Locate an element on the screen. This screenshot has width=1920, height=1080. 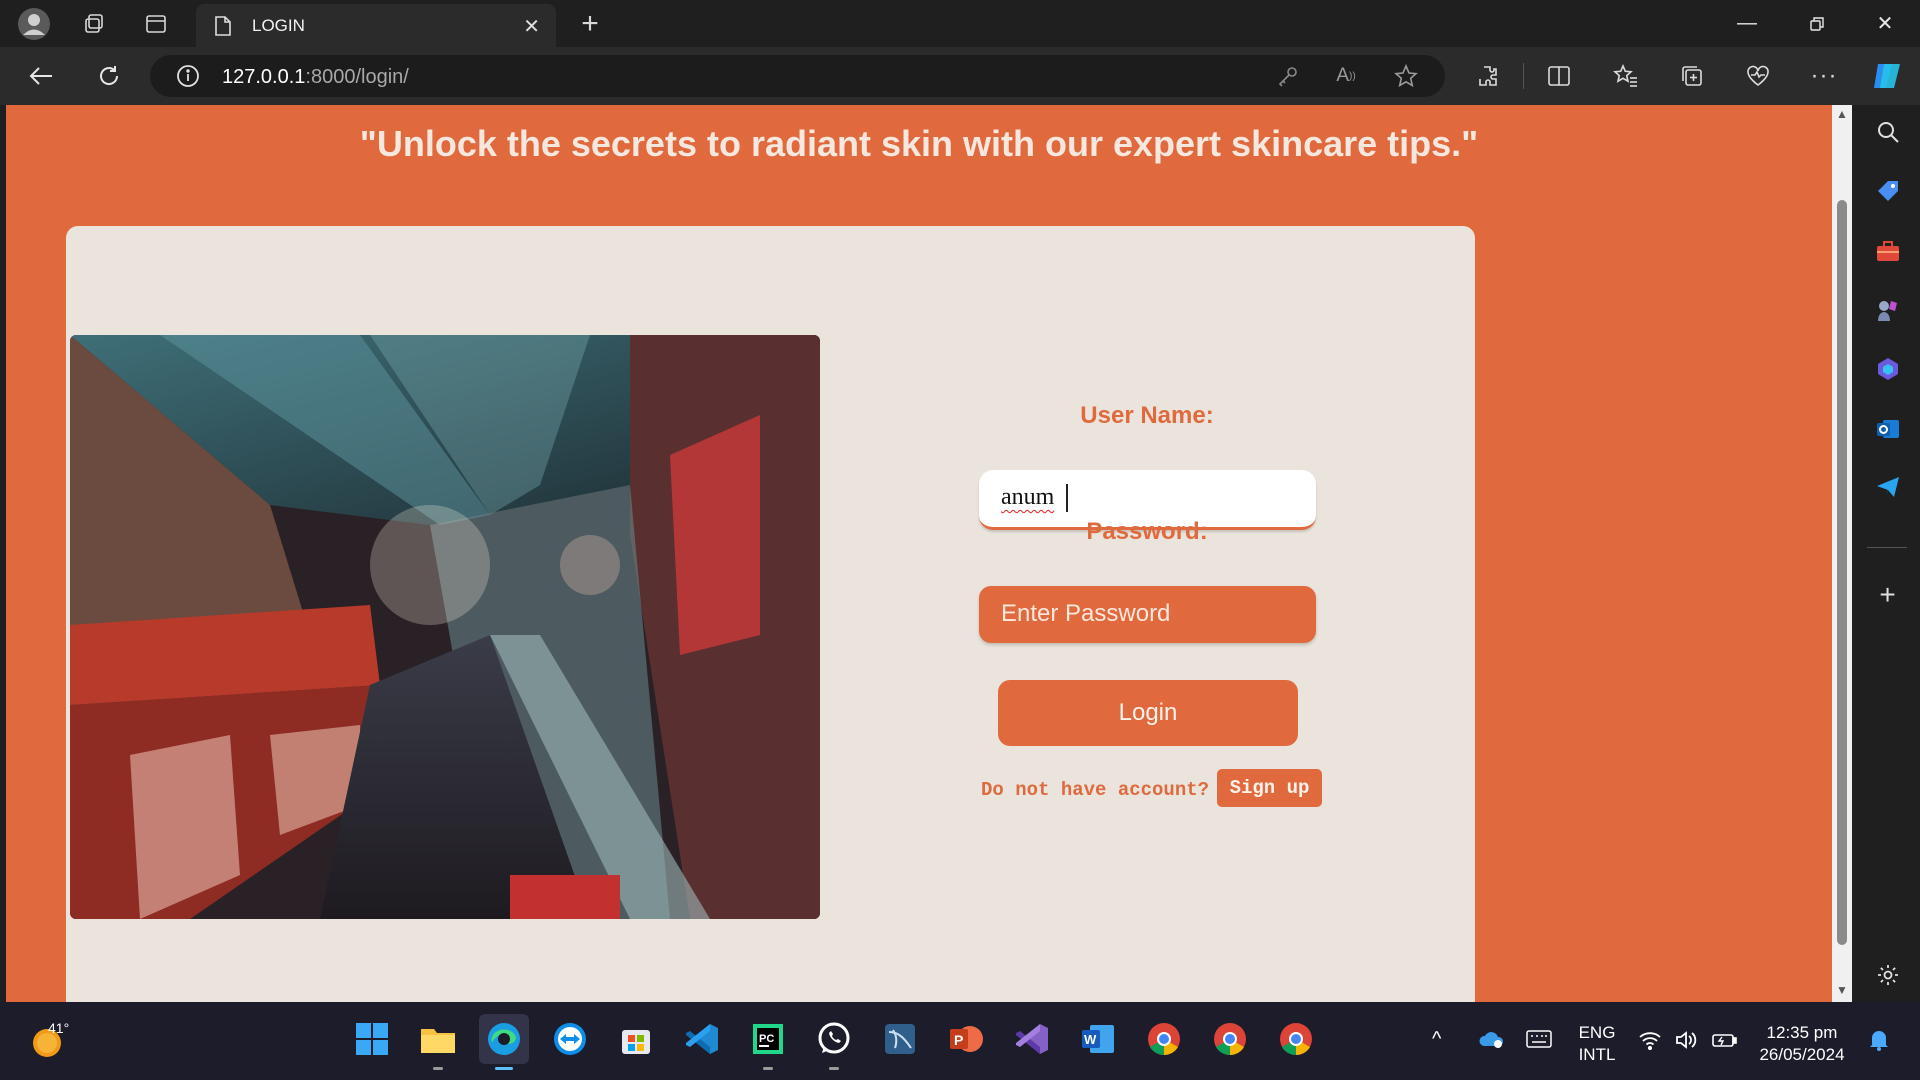
refresh-icon is located at coordinates (109, 76).